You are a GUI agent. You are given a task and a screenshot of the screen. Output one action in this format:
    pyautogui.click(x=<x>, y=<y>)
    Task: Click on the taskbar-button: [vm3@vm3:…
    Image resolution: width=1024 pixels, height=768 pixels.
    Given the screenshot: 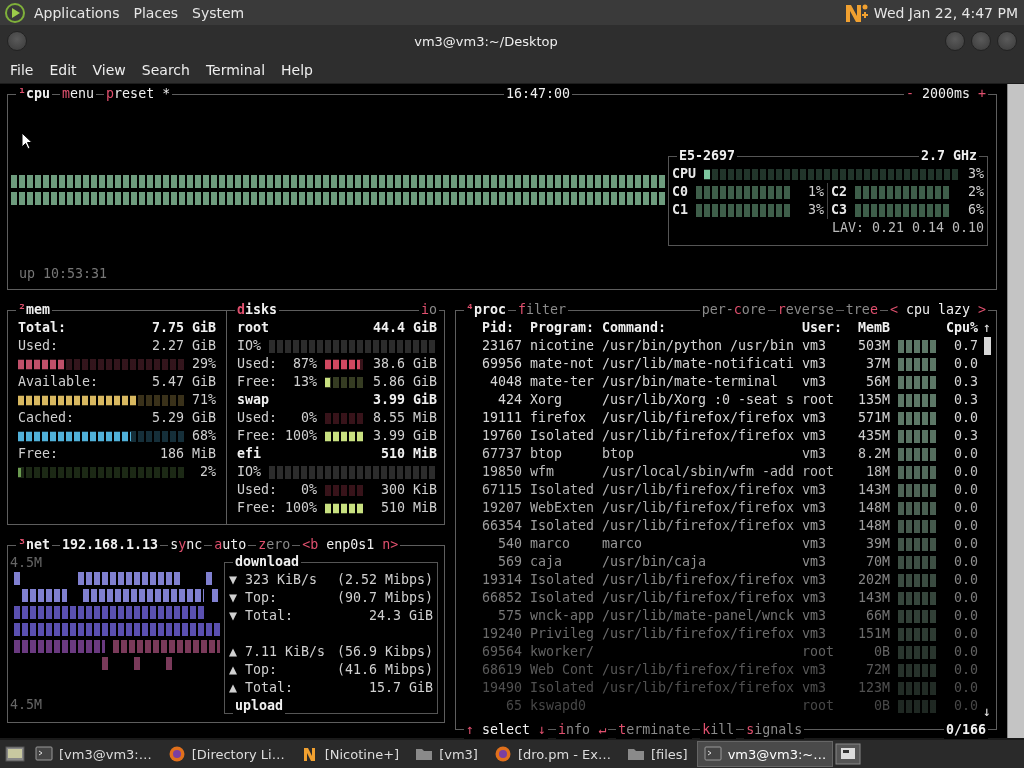 What is the action you would take?
    pyautogui.click(x=93, y=754)
    